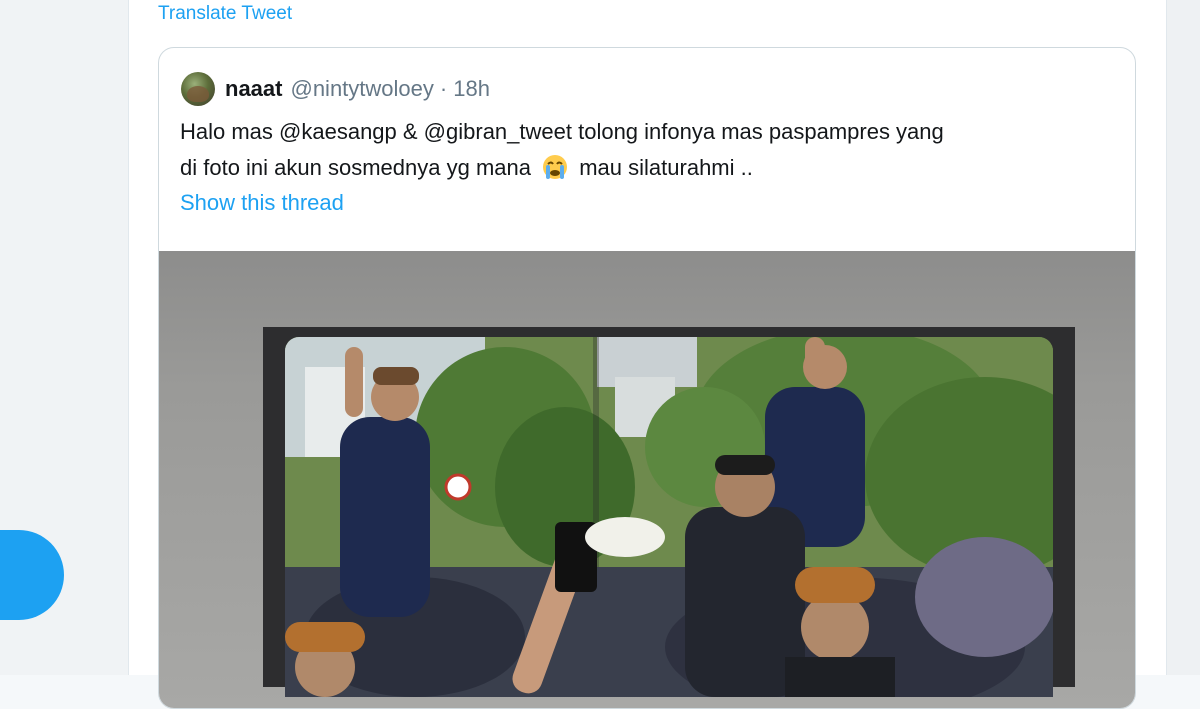 The image size is (1200, 709). Describe the element at coordinates (1183, 337) in the screenshot. I see `right-gutter` at that location.